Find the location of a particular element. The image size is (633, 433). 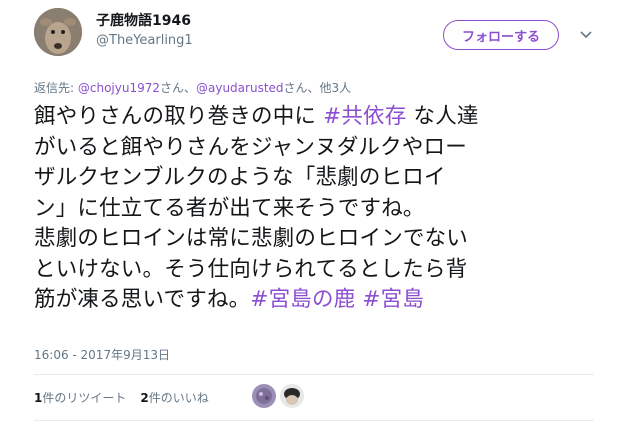

tweet-text-segment: 筋が凍る思いですね。 is located at coordinates (142, 299).